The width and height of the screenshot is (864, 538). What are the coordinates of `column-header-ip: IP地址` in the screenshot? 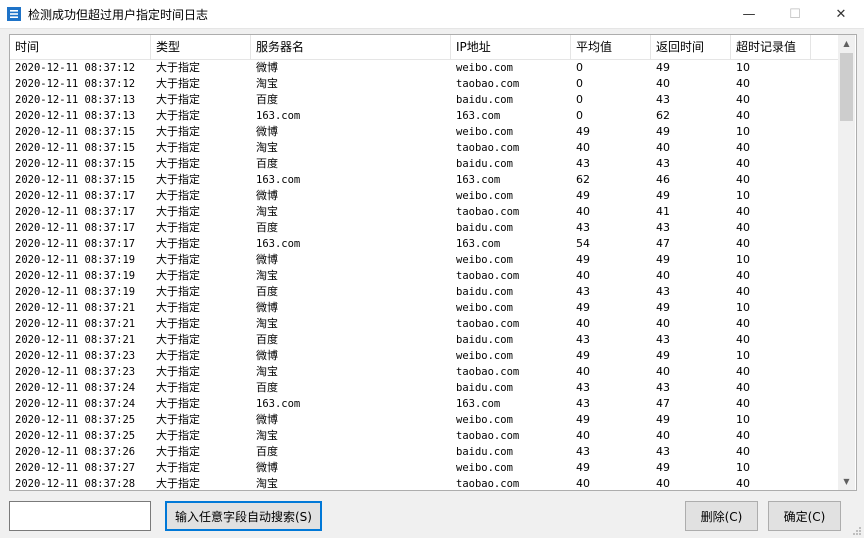 It's located at (511, 47).